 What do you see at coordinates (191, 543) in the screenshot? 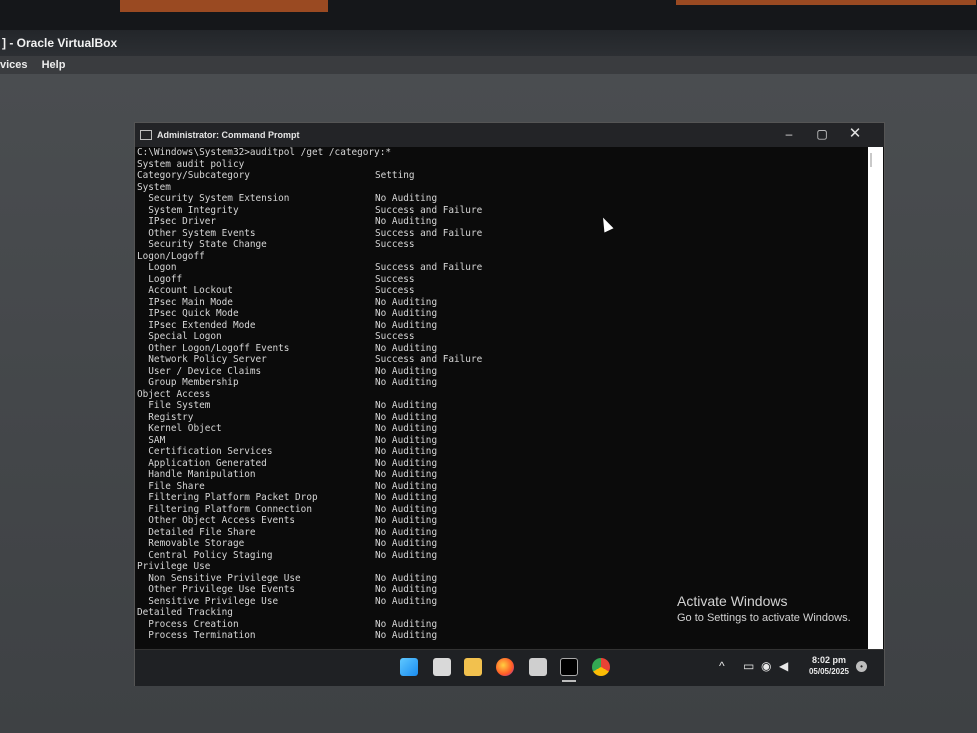
I see `audit-category: Removable Storage` at bounding box center [191, 543].